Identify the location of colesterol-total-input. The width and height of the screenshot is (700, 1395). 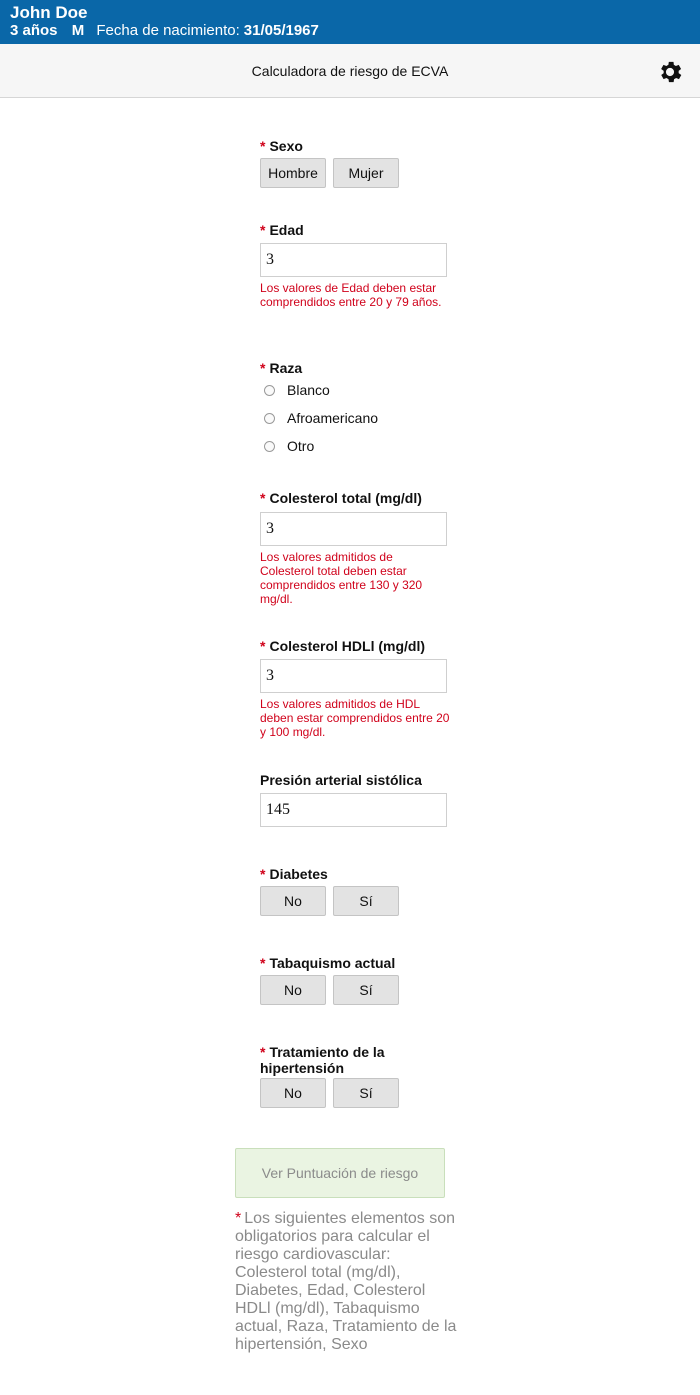
(353, 529).